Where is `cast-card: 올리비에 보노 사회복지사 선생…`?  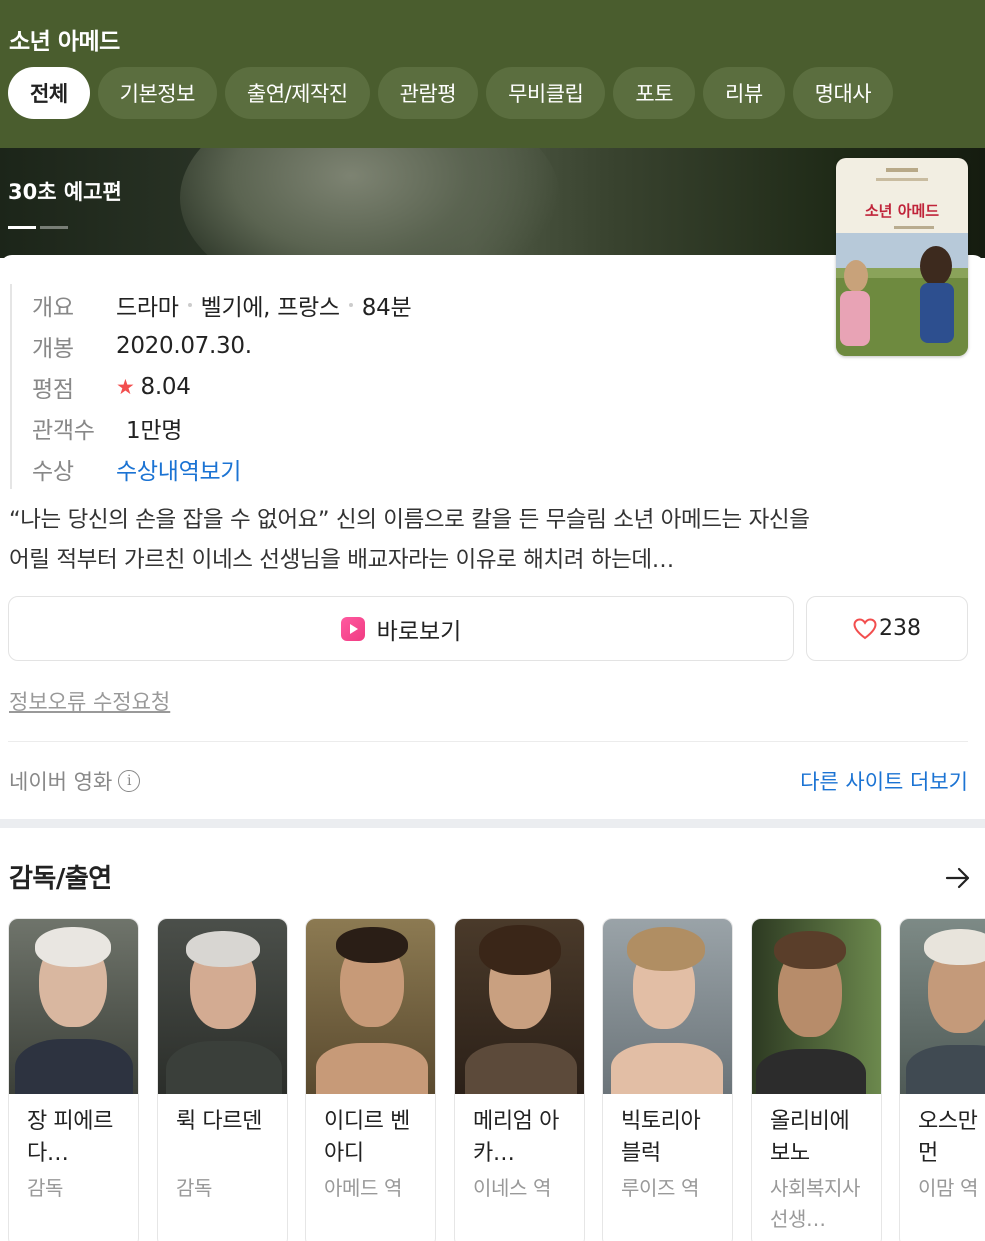 cast-card: 올리비에 보노 사회복지사 선생… is located at coordinates (816, 1079).